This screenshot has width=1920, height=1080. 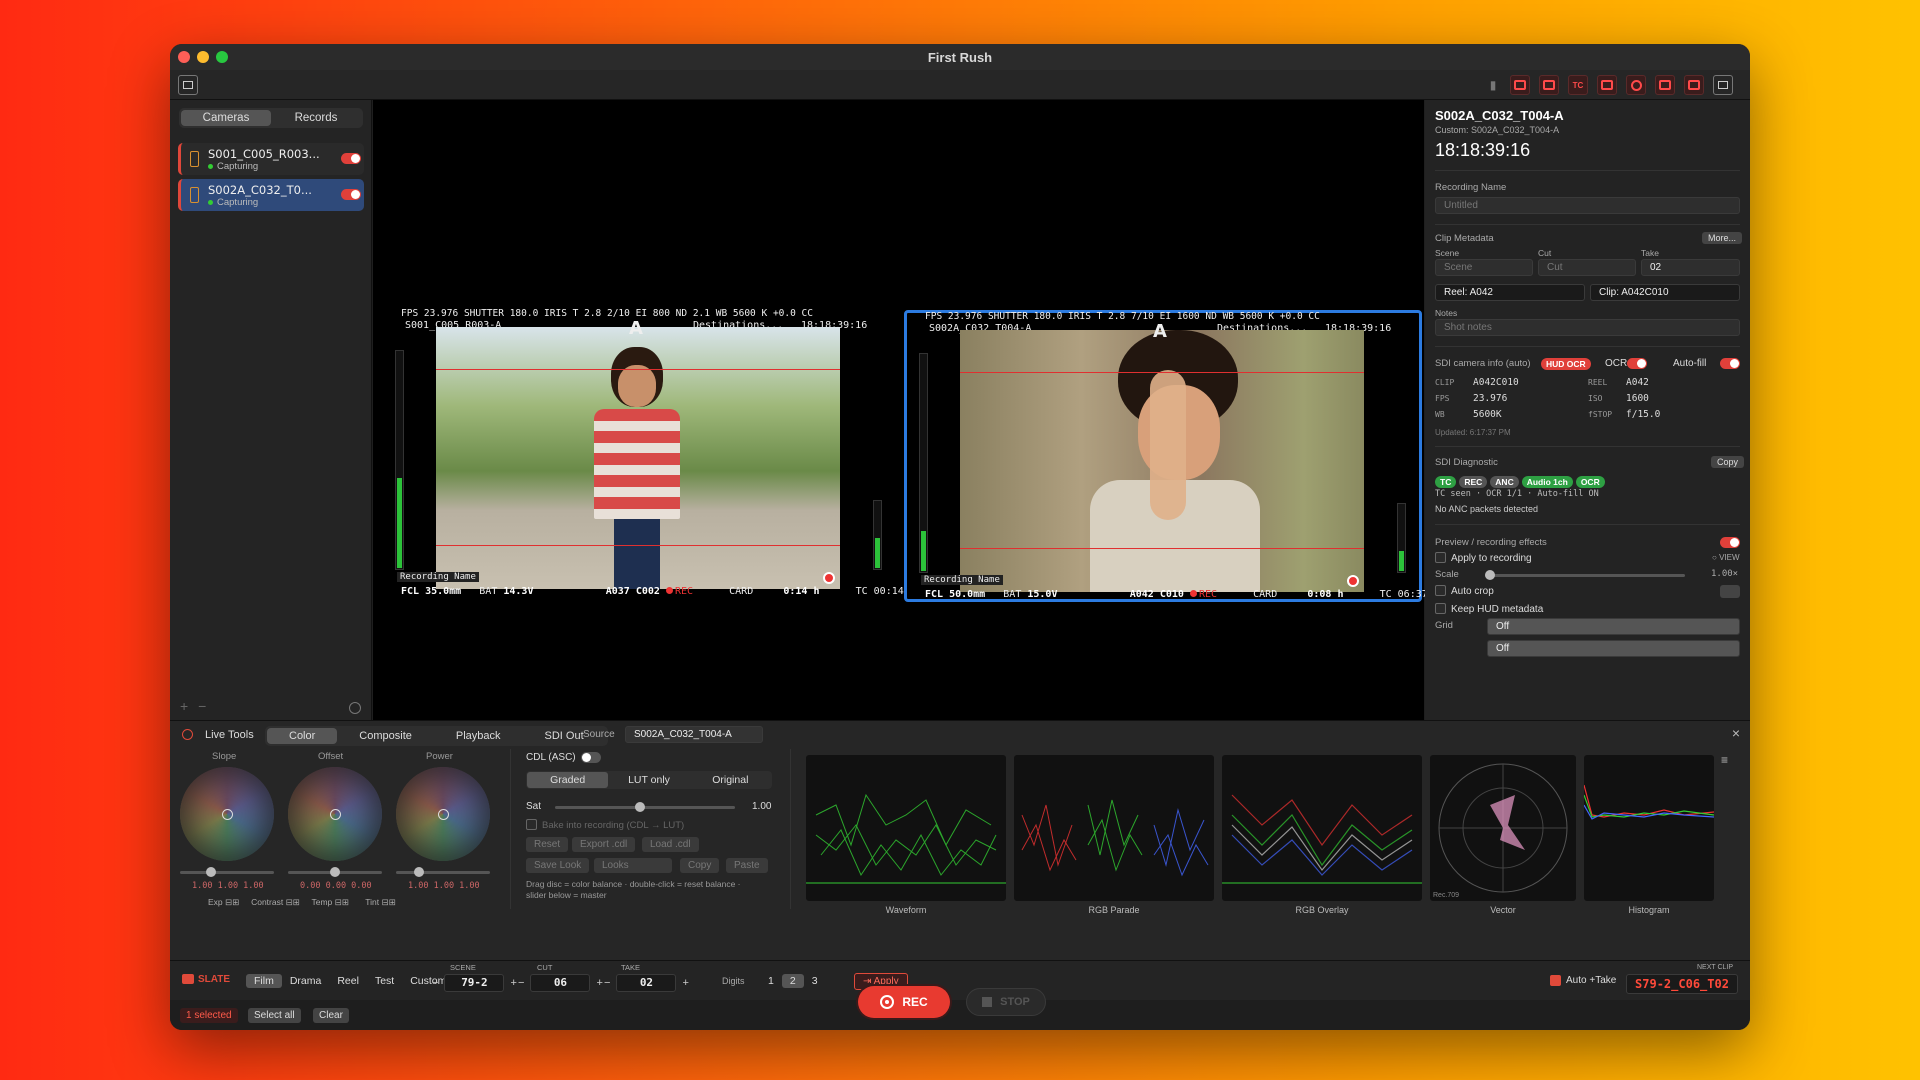 I want to click on cut-input: Cut, so click(x=1587, y=267).